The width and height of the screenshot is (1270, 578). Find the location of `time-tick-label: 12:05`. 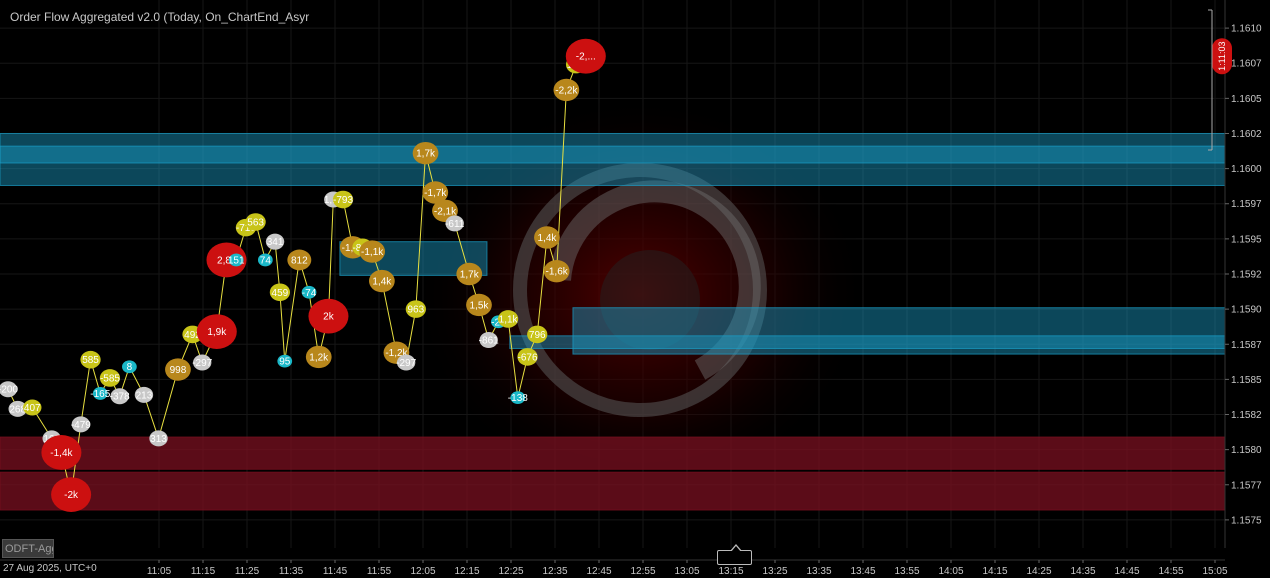

time-tick-label: 12:05 is located at coordinates (422, 571).